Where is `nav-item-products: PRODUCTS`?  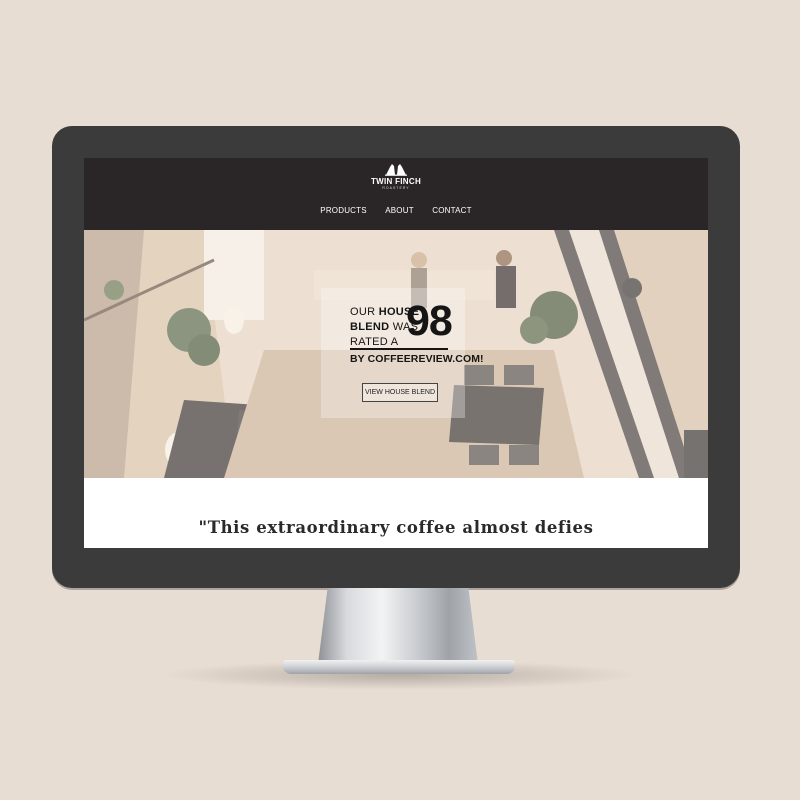 nav-item-products: PRODUCTS is located at coordinates (343, 210).